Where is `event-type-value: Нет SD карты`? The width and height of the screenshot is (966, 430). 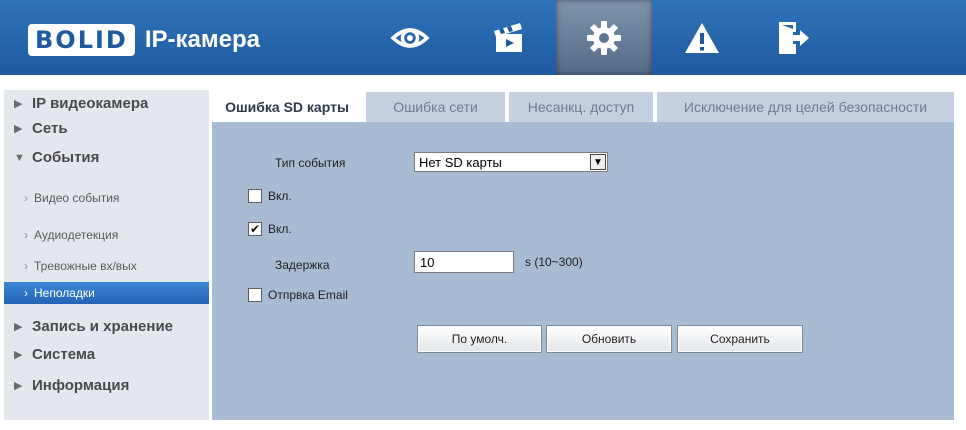 event-type-value: Нет SD карты is located at coordinates (460, 162).